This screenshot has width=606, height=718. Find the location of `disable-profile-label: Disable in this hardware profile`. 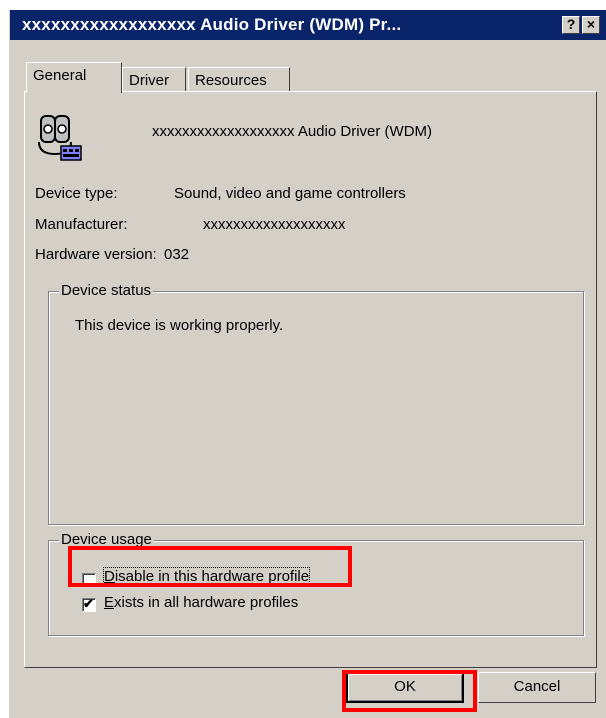

disable-profile-label: Disable in this hardware profile is located at coordinates (206, 576).